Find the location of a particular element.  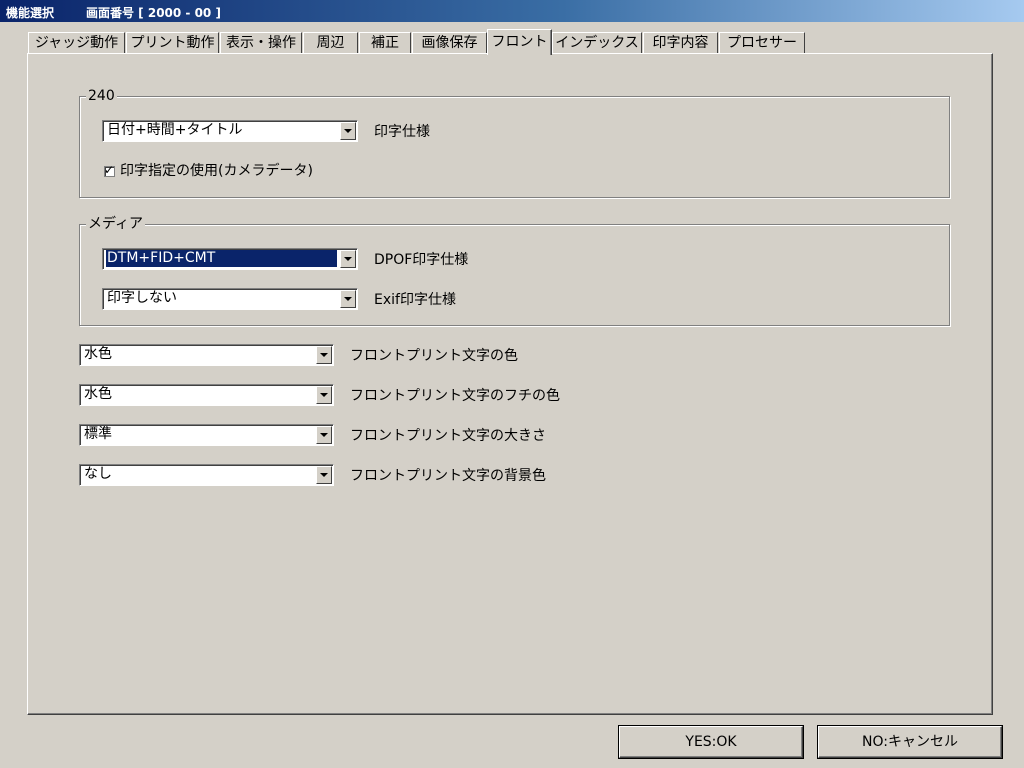

cancel-button: NO:キャンセル is located at coordinates (910, 742).